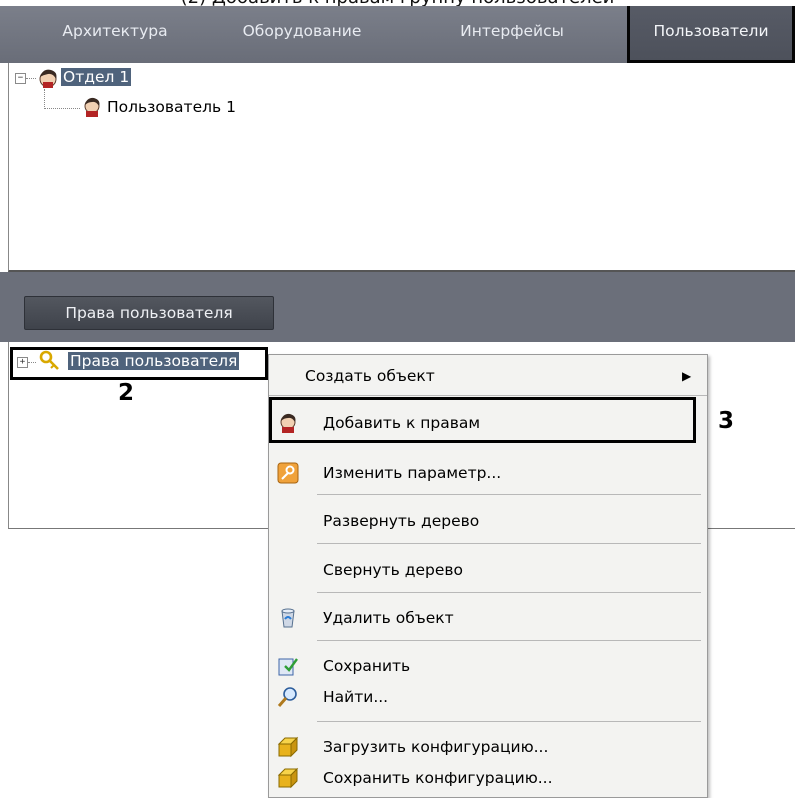 The width and height of the screenshot is (795, 798). I want to click on user-face-icon, so click(288, 423).